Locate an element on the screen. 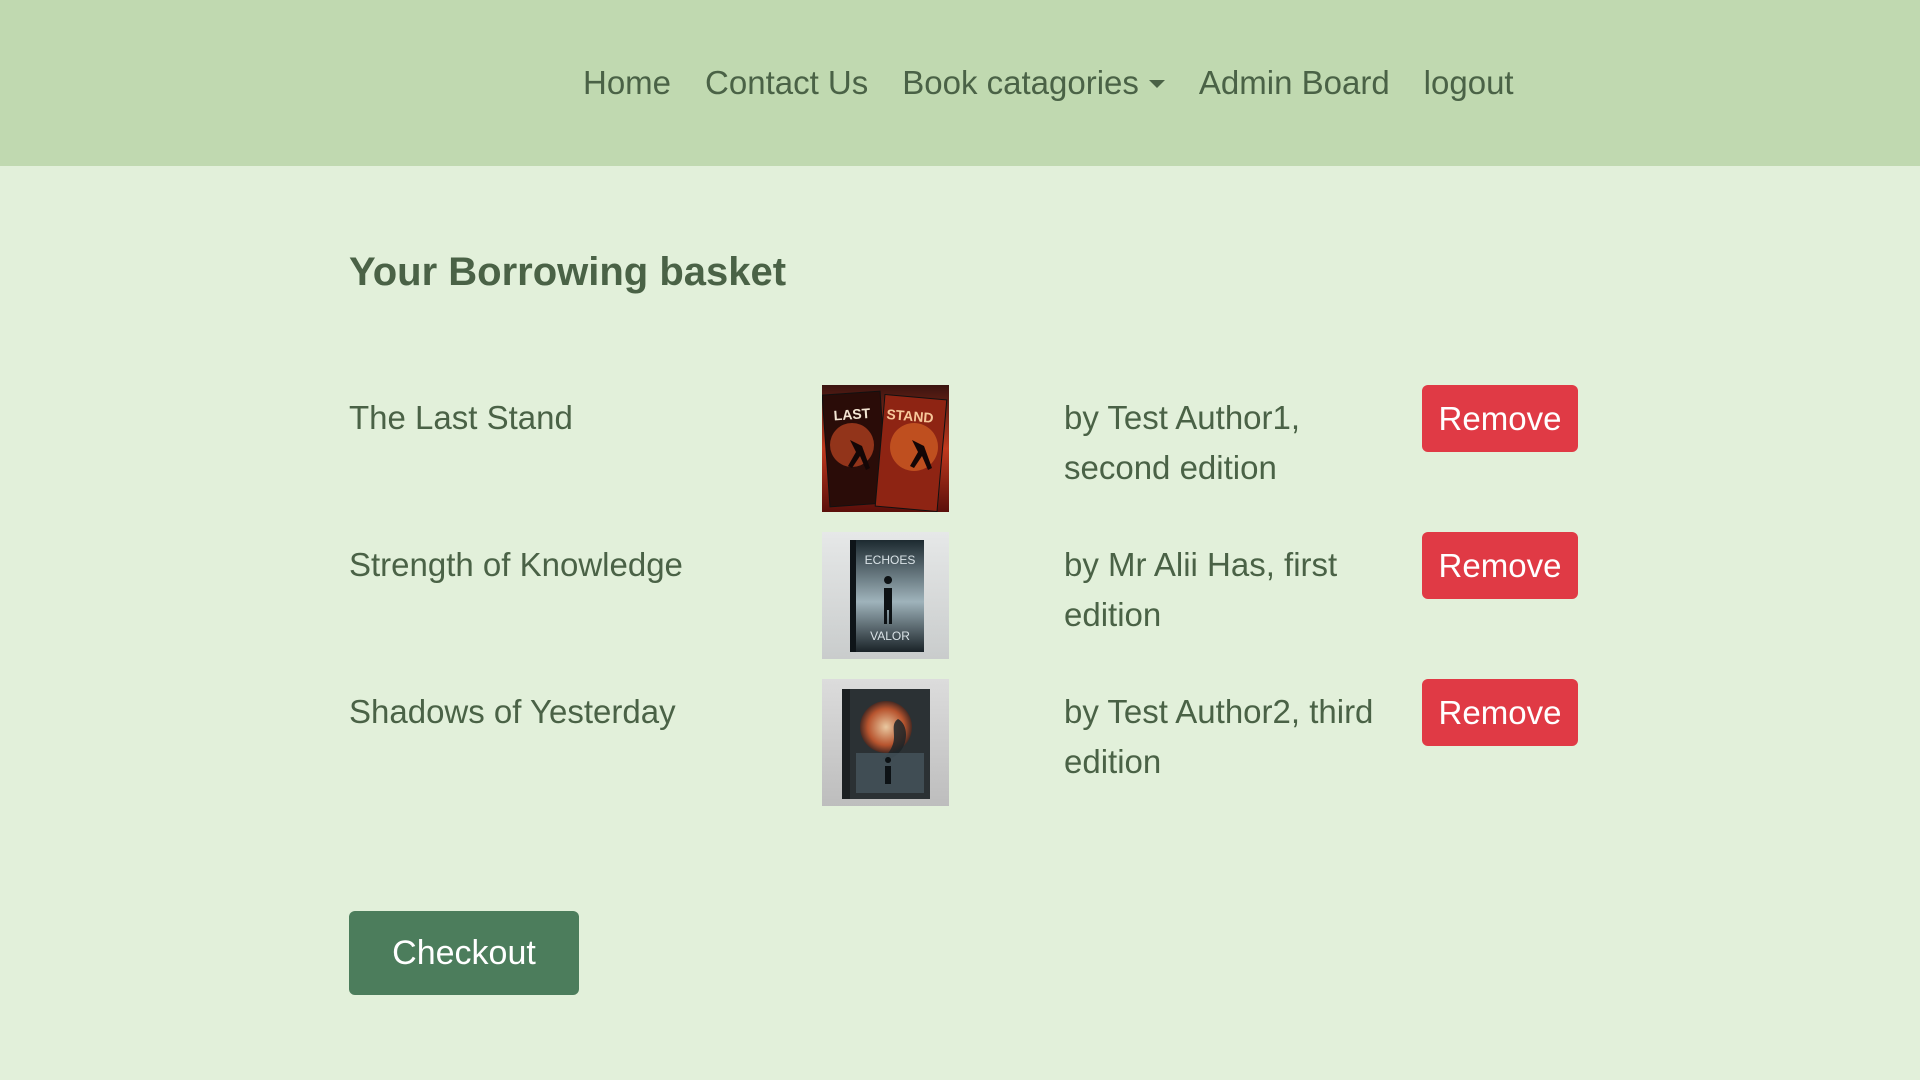  book-author: by Mr Alii Has, first edition is located at coordinates (1201, 589).